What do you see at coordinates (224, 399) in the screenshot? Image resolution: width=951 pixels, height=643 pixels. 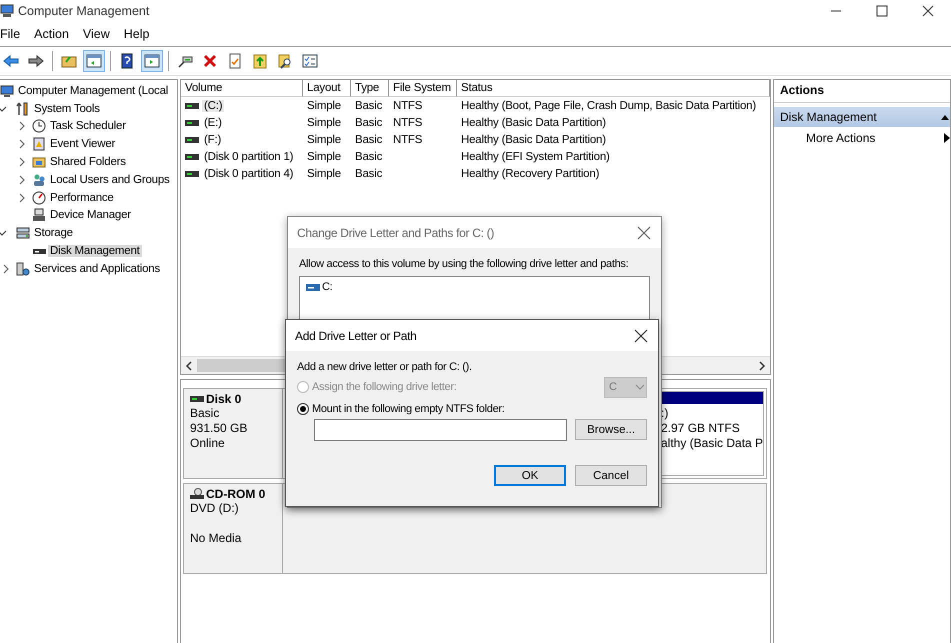 I see `disk-name: Disk 0` at bounding box center [224, 399].